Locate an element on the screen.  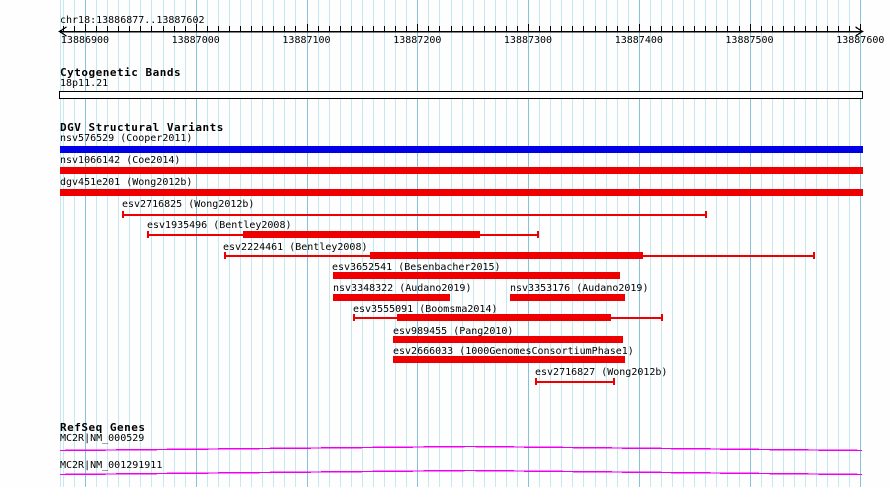
ruler-tick-label: 13887400 is located at coordinates (638, 40).